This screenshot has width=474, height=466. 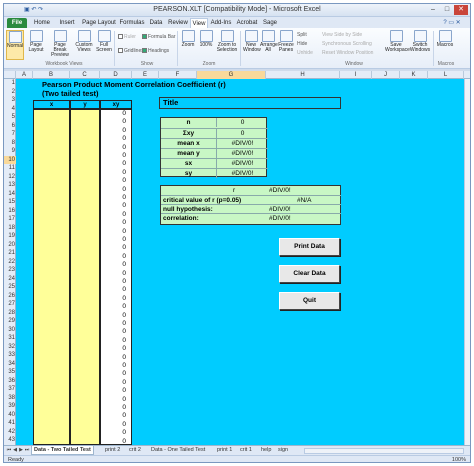 I want to click on row-header: 35, so click(x=10, y=372).